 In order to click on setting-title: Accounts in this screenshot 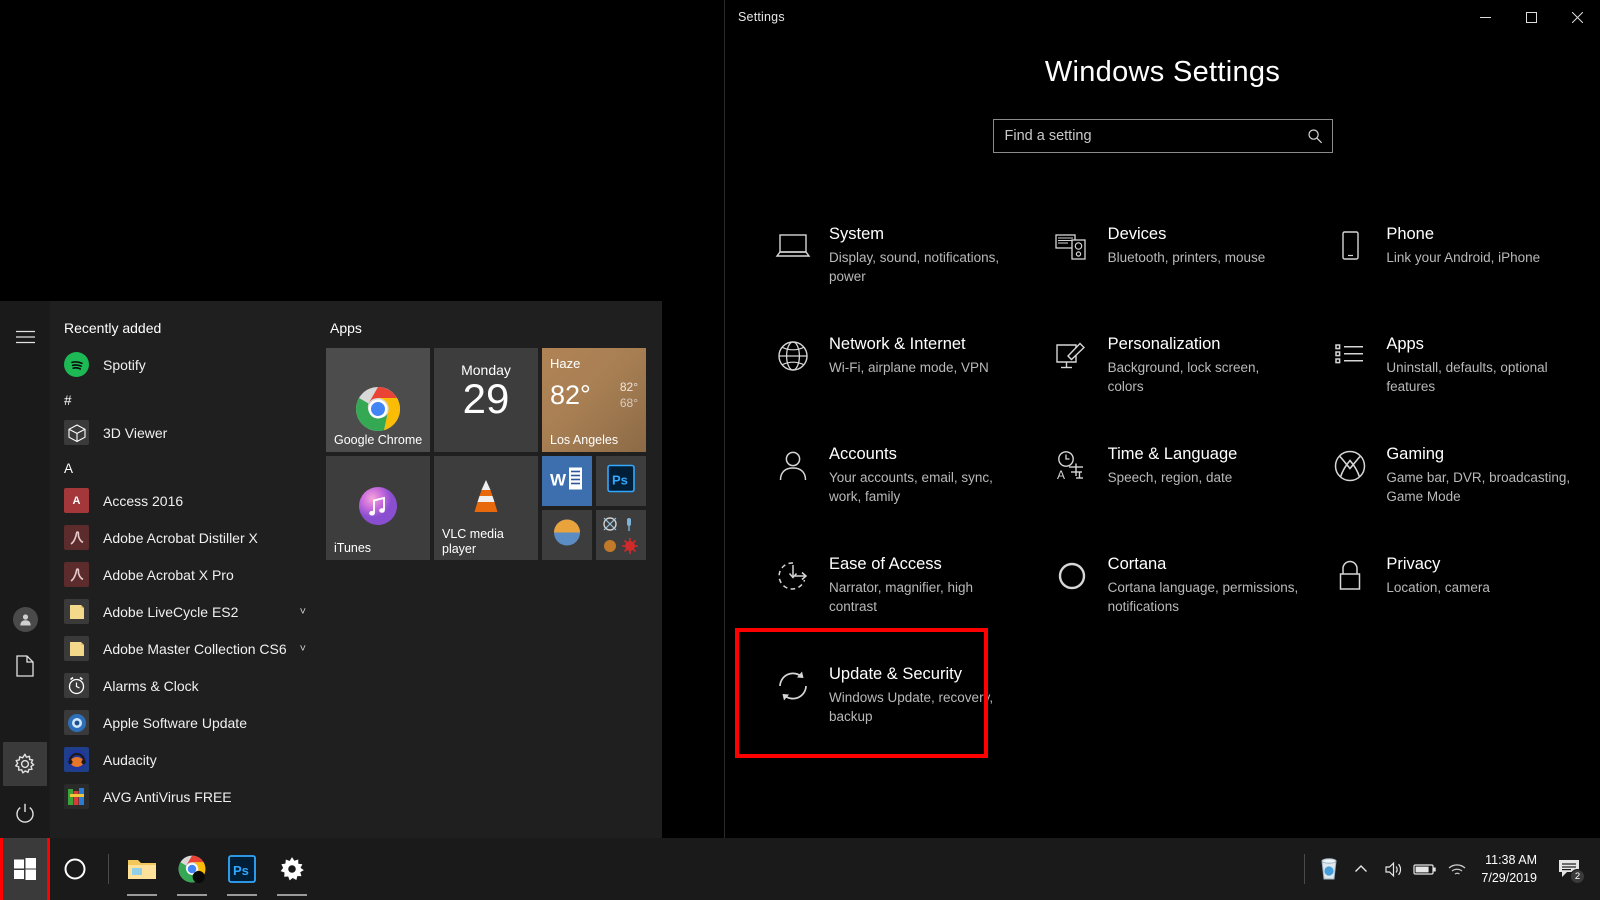, I will do `click(863, 454)`.